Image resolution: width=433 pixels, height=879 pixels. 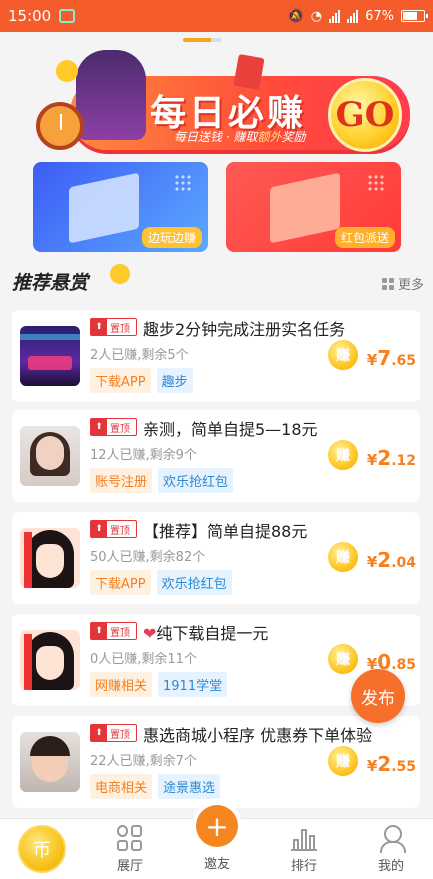 I want to click on more-link: 更多, so click(x=402, y=283).